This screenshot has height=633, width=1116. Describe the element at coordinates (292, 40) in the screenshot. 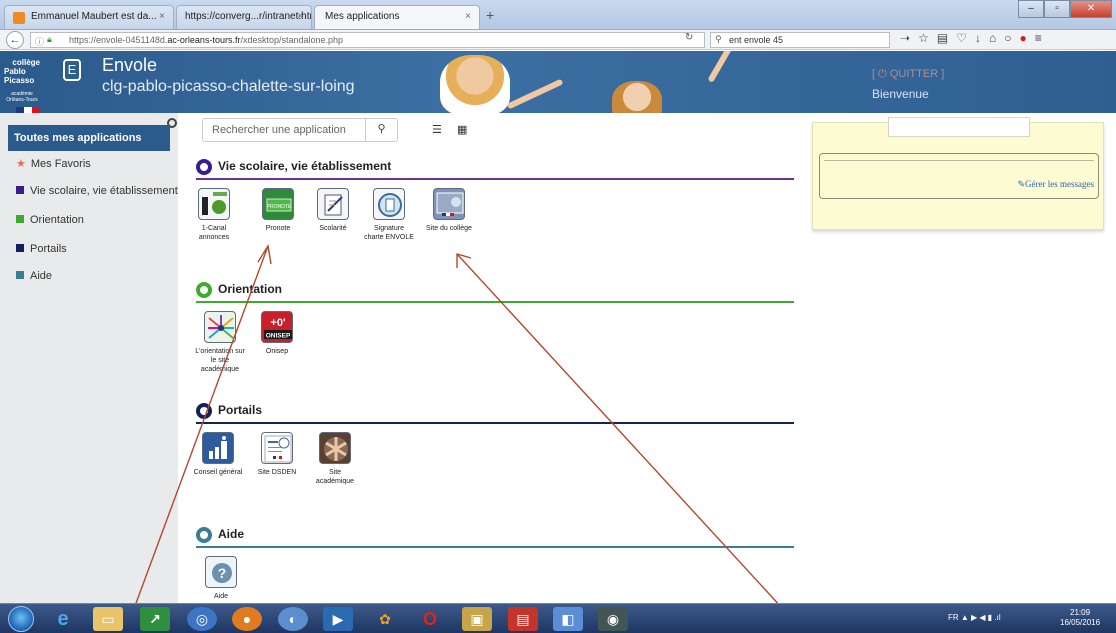

I see `url-path: /xdesktop/standalone.php` at that location.